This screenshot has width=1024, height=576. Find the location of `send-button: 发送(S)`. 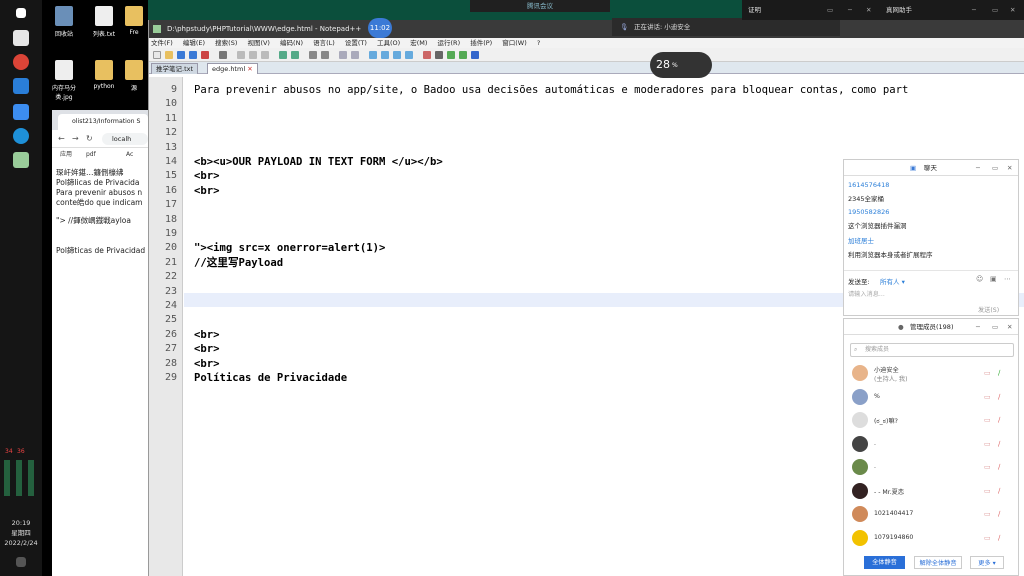

send-button: 发送(S) is located at coordinates (988, 309).